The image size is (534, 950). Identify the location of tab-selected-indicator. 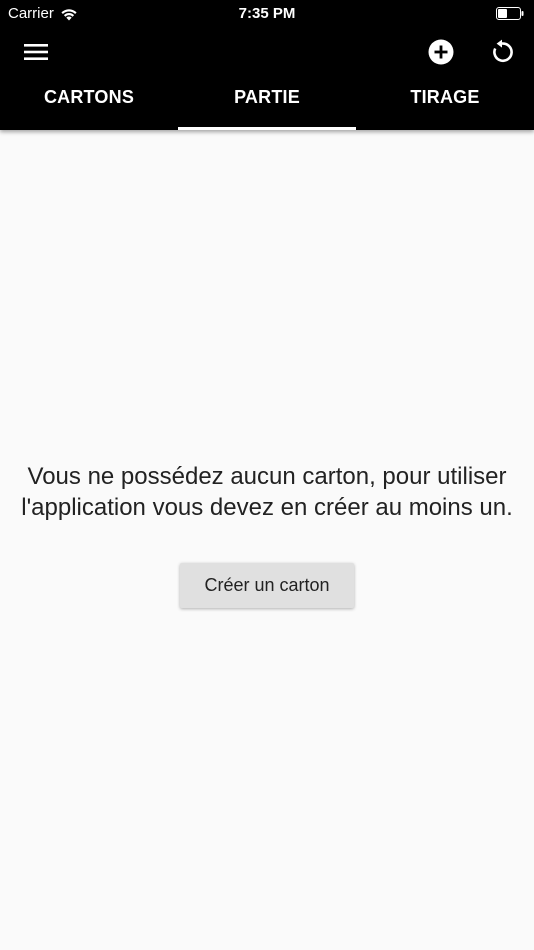
(267, 128).